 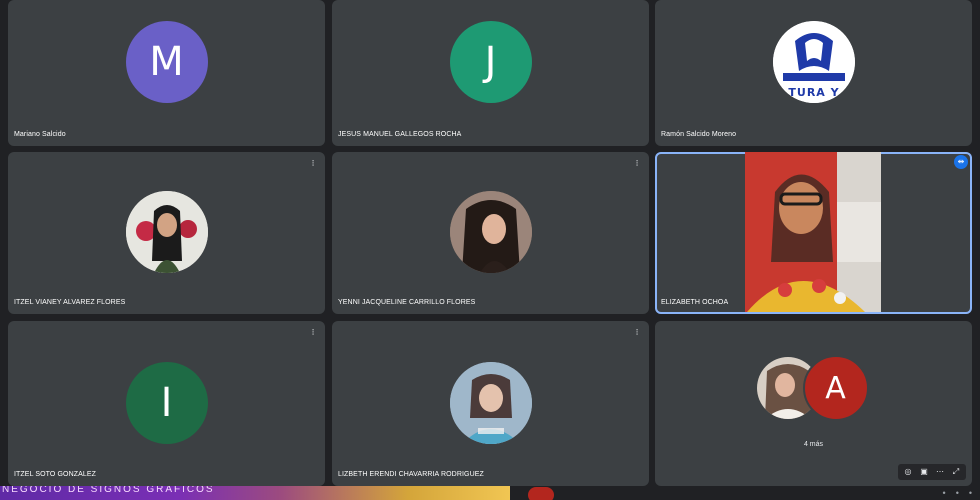 What do you see at coordinates (908, 472) in the screenshot?
I see `captions-icon: ◎` at bounding box center [908, 472].